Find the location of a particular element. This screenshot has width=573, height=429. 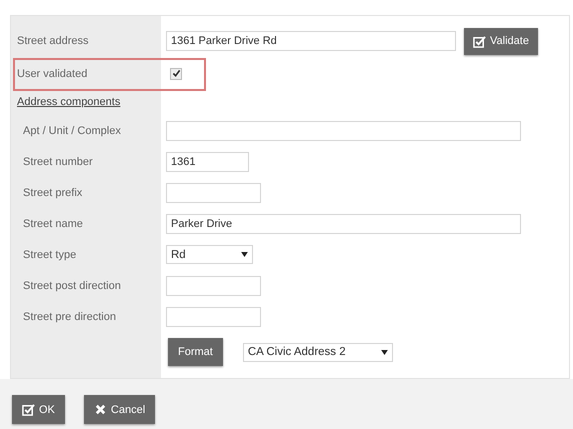

field-label: Street address is located at coordinates (53, 41).